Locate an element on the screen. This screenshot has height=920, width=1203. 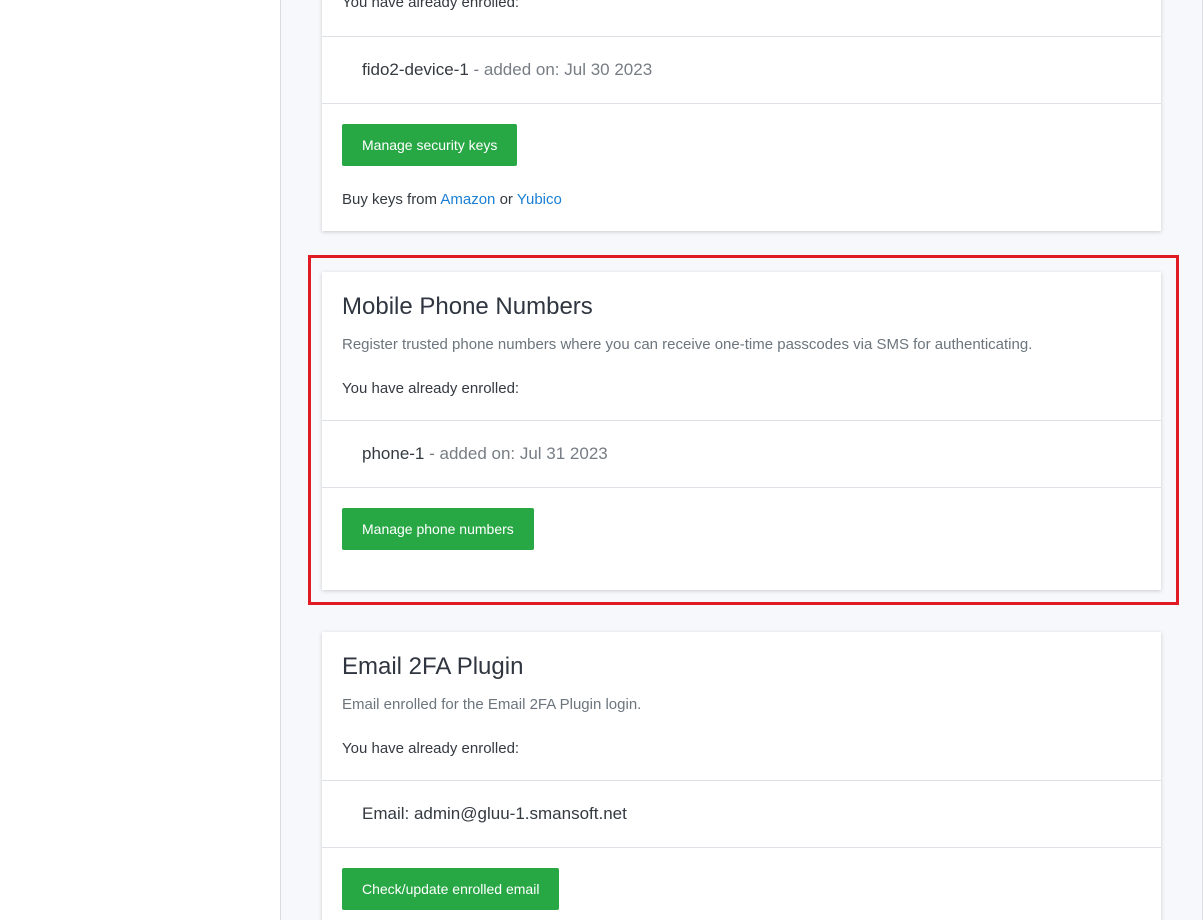
manage-security-keys-button: Manage security keys is located at coordinates (430, 145).